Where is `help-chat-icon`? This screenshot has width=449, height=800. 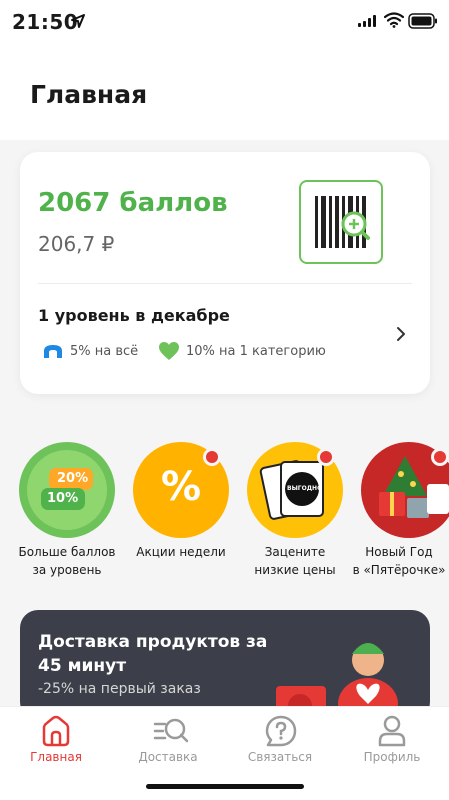
help-chat-icon is located at coordinates (281, 731).